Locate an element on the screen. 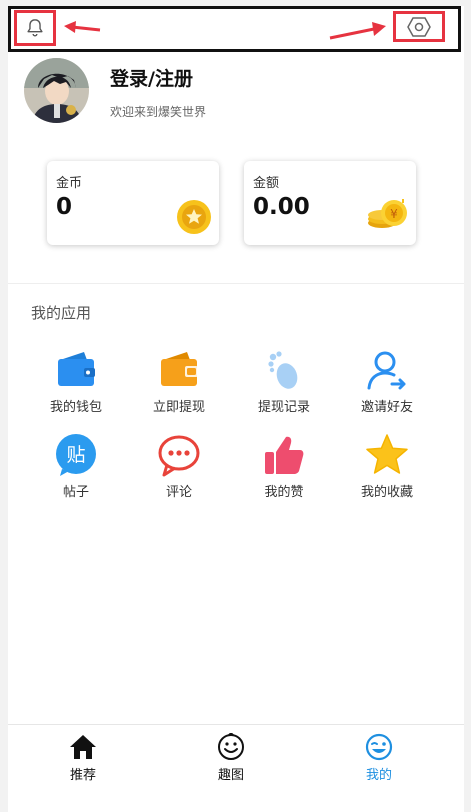 The height and width of the screenshot is (812, 471). app-label: 立即提现 is located at coordinates (178, 407).